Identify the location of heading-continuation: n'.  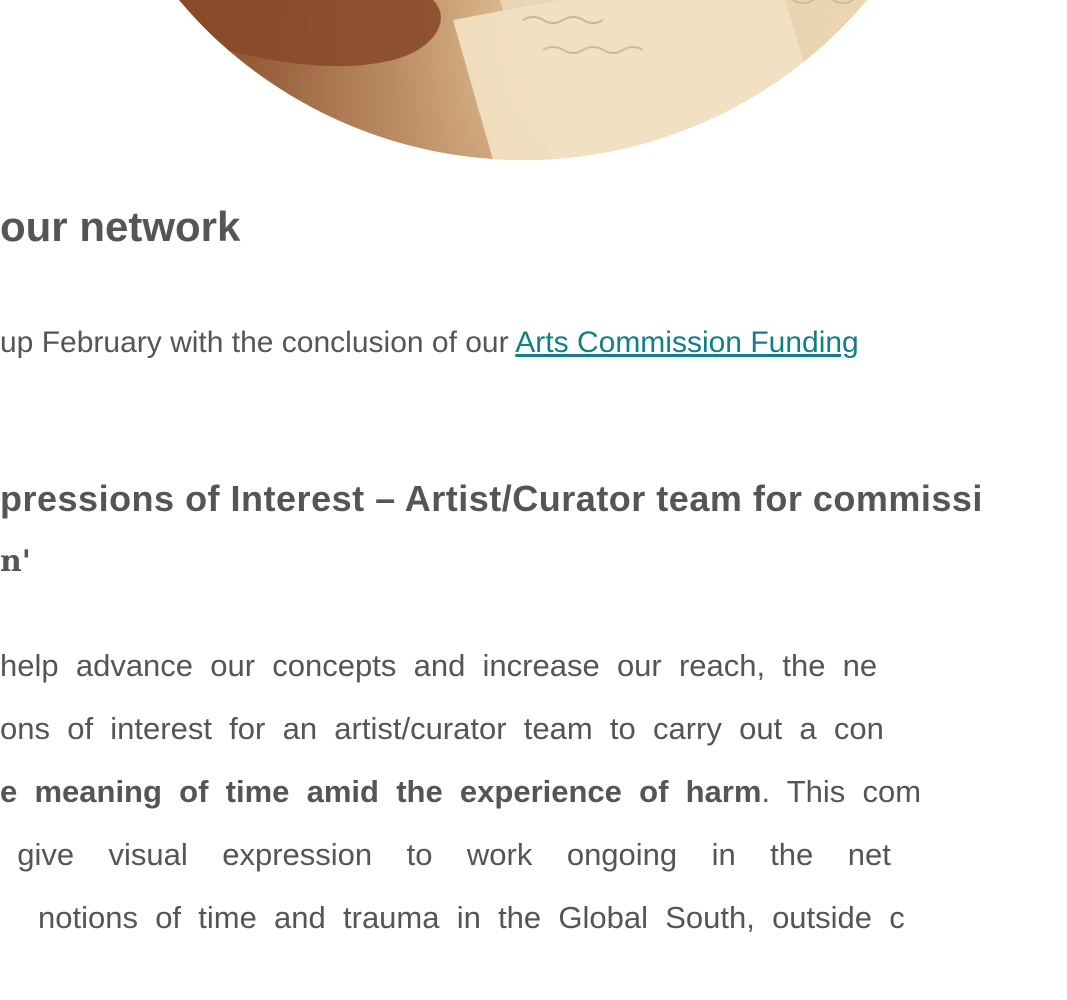
(15, 561).